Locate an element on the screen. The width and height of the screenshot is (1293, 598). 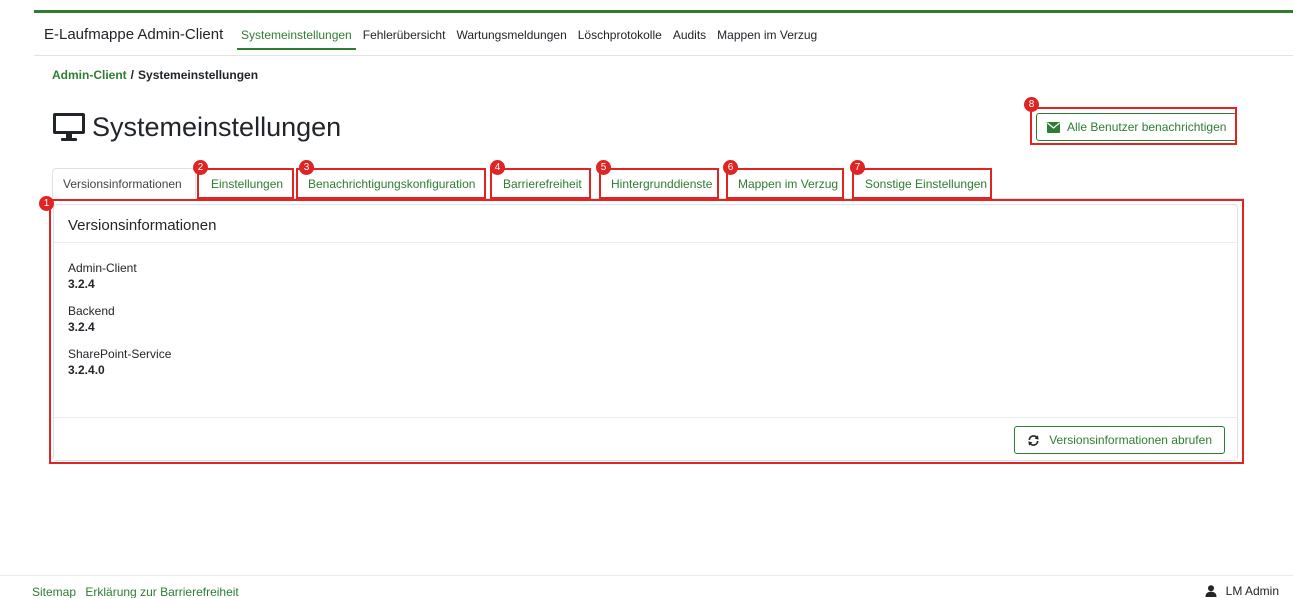
nav-audits: Audits is located at coordinates (689, 36).